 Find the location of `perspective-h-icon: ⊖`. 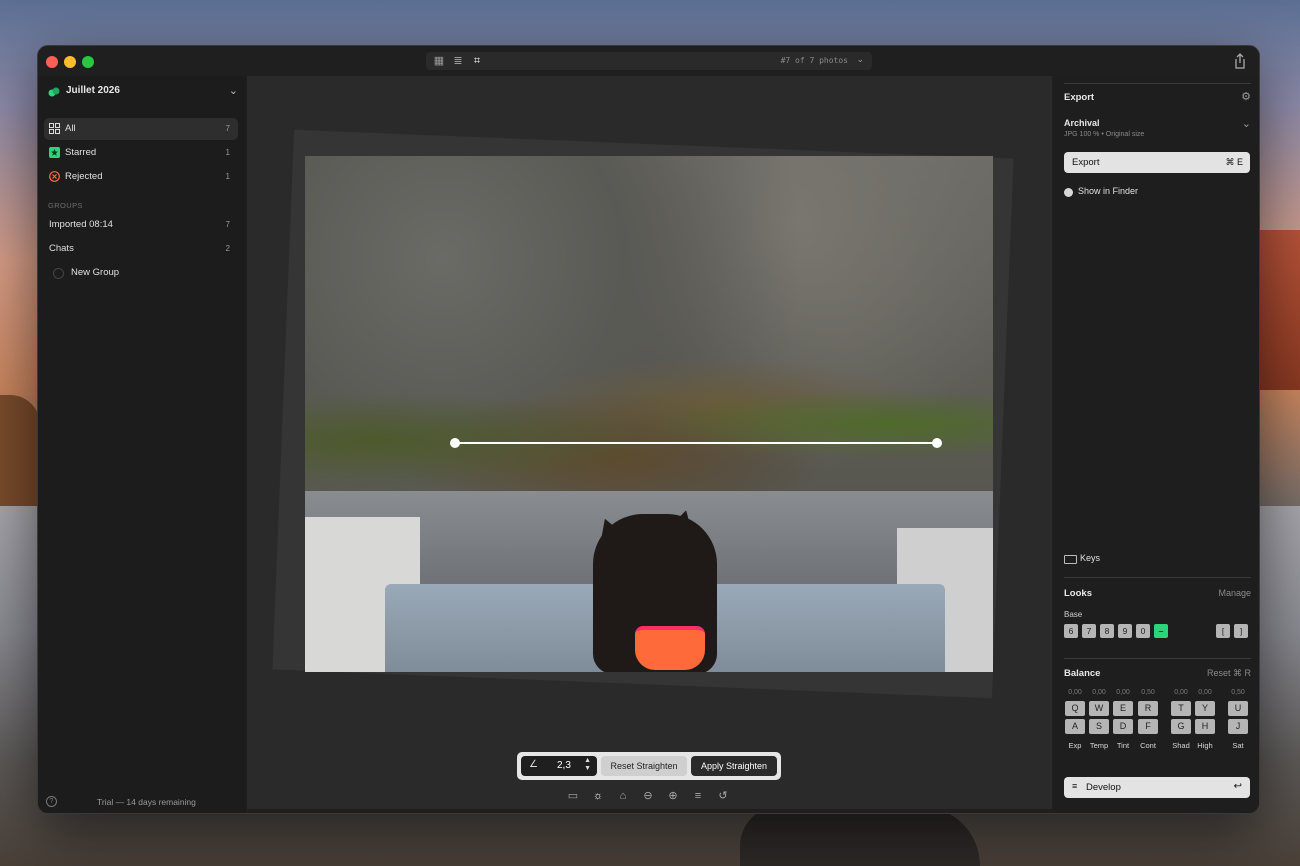

perspective-h-icon: ⊖ is located at coordinates (648, 796).